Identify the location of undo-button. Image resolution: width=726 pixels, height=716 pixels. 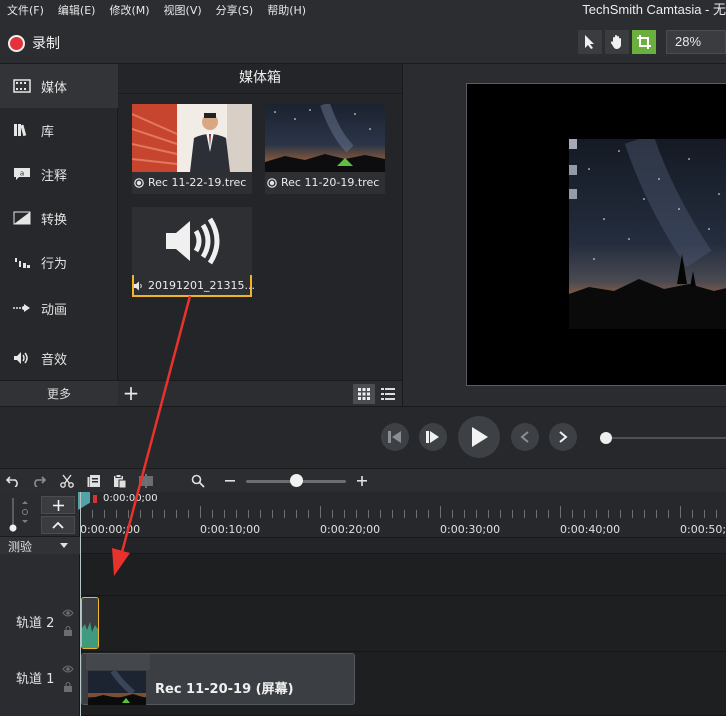
(13, 481).